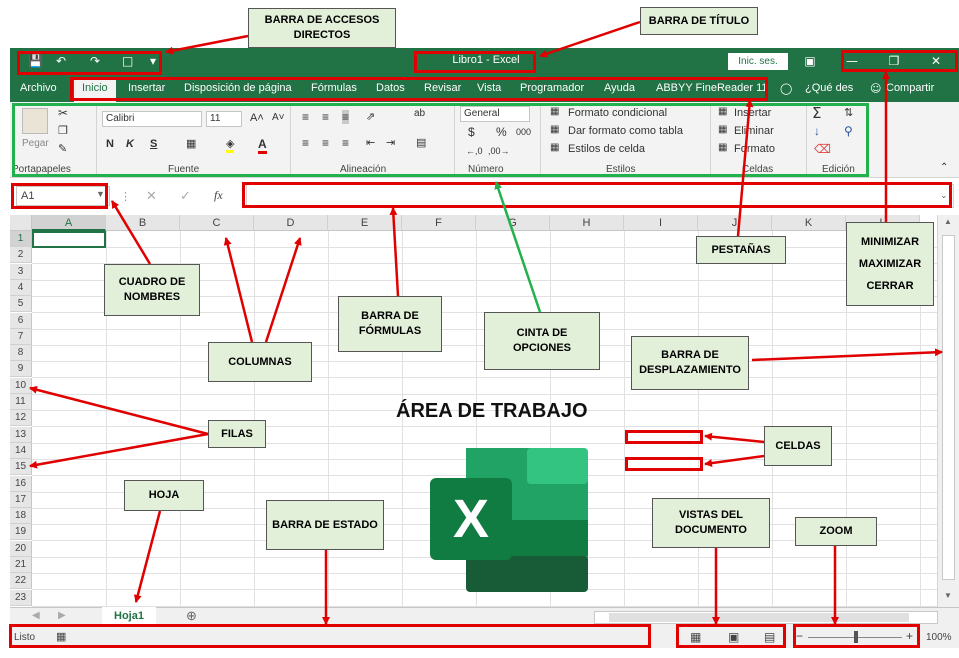  What do you see at coordinates (745, 168) in the screenshot?
I see `arrow-tabs` at bounding box center [745, 168].